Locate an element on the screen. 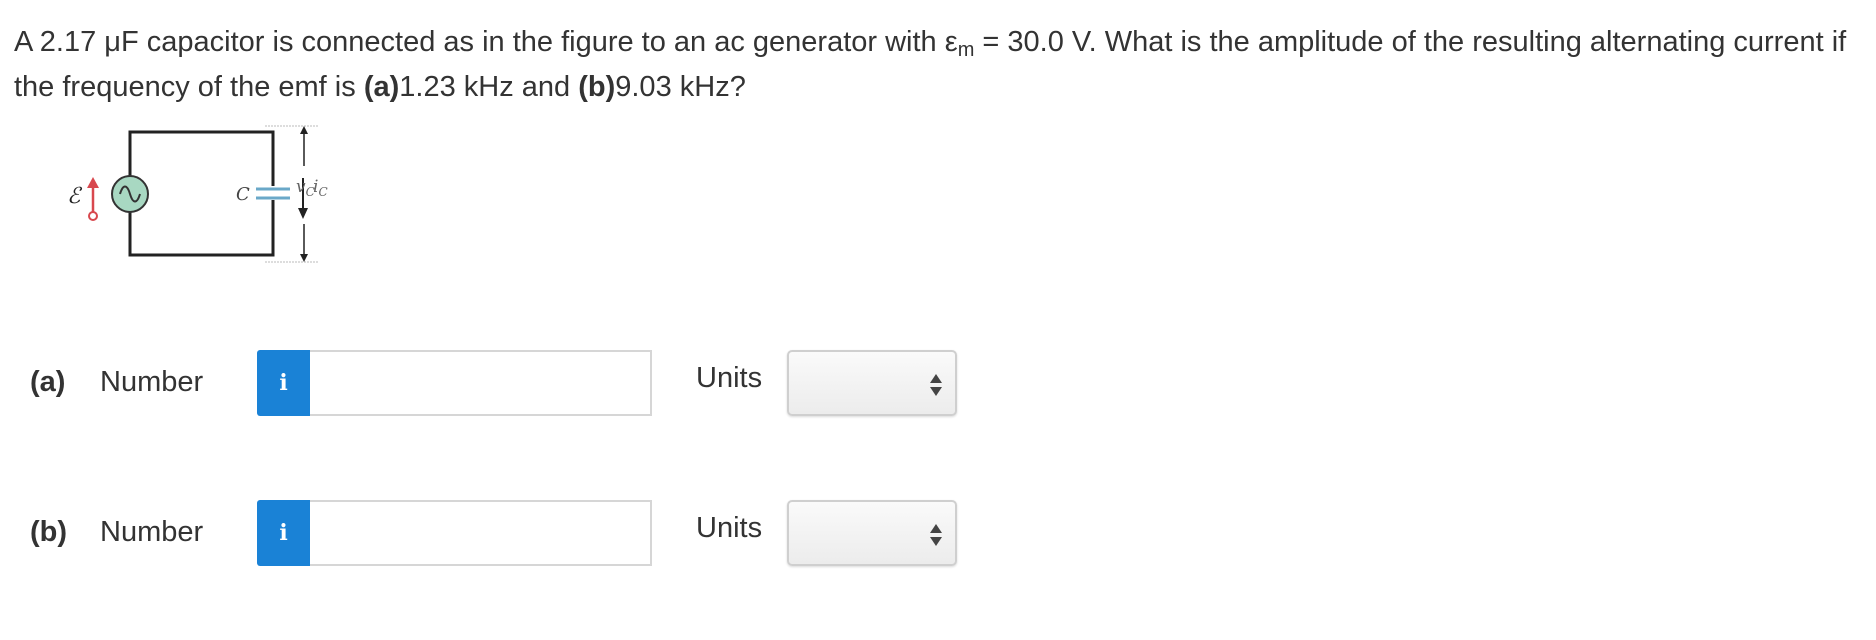 This screenshot has height=640, width=1876. info-button-b: i is located at coordinates (283, 533).